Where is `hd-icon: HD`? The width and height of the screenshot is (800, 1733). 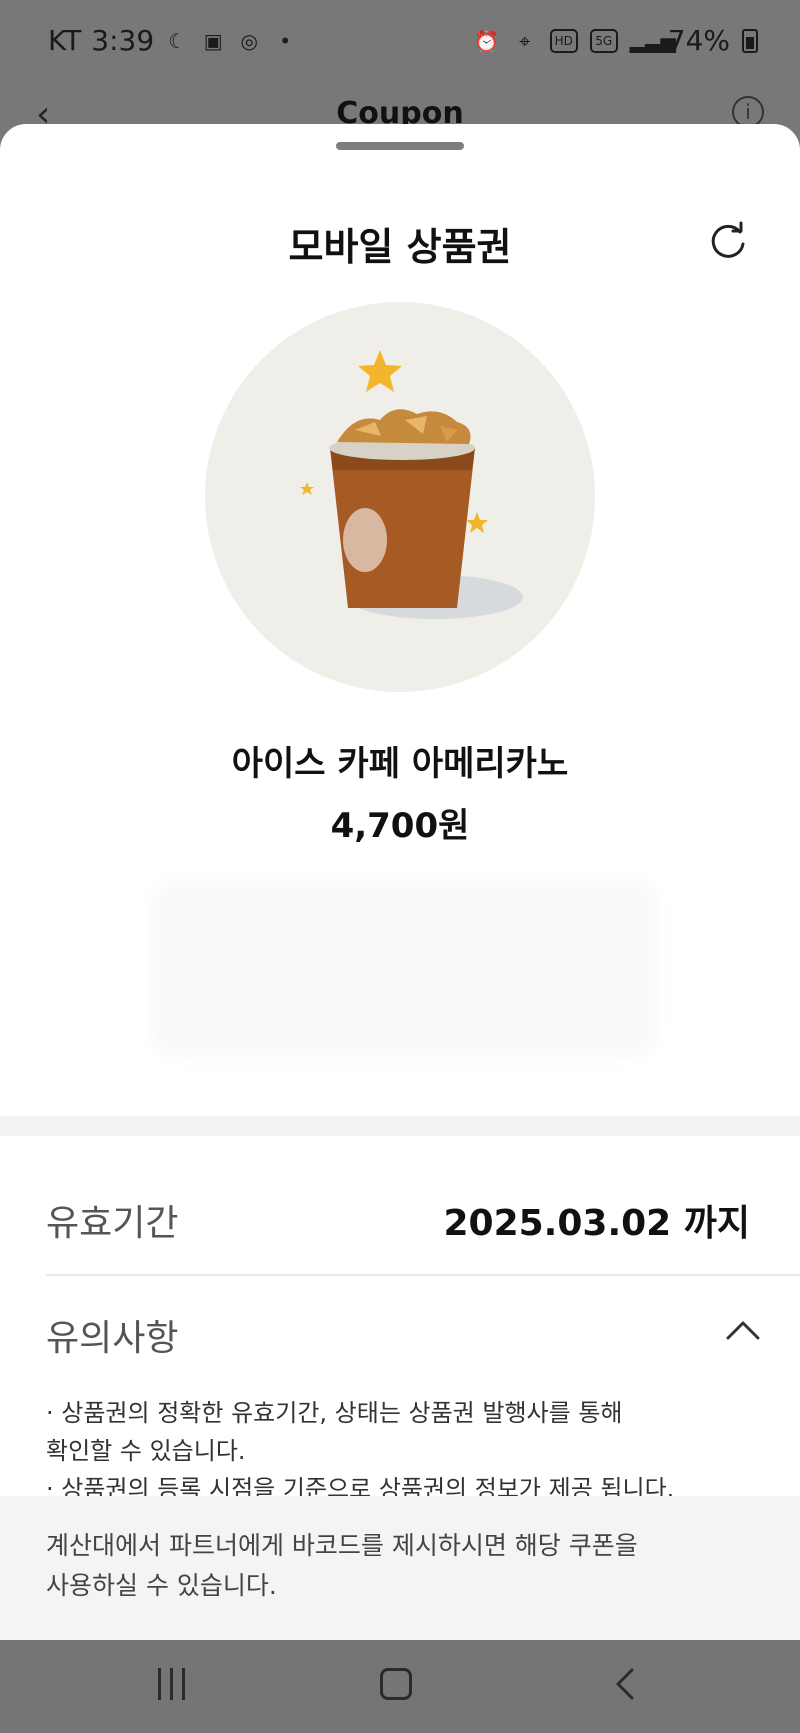
hd-icon: HD is located at coordinates (563, 40).